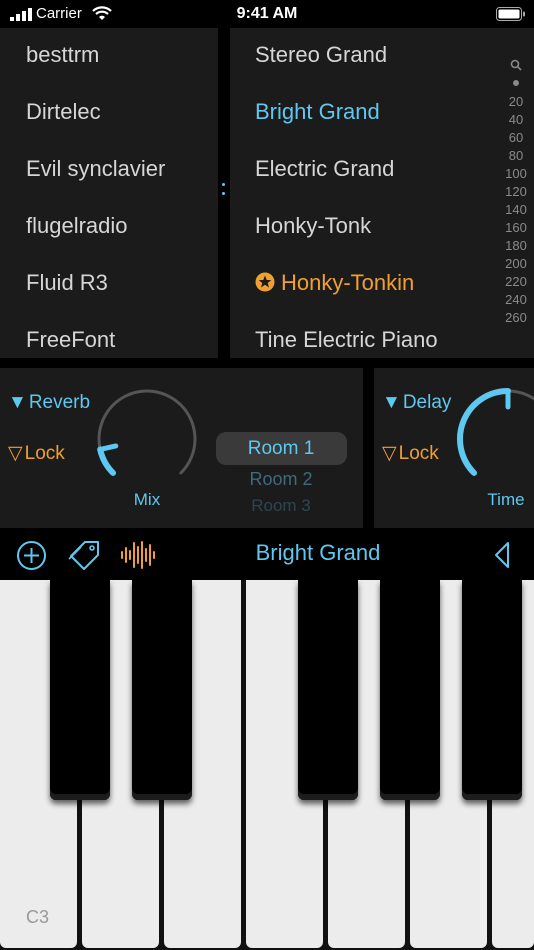  What do you see at coordinates (510, 14) in the screenshot?
I see `battery-icon` at bounding box center [510, 14].